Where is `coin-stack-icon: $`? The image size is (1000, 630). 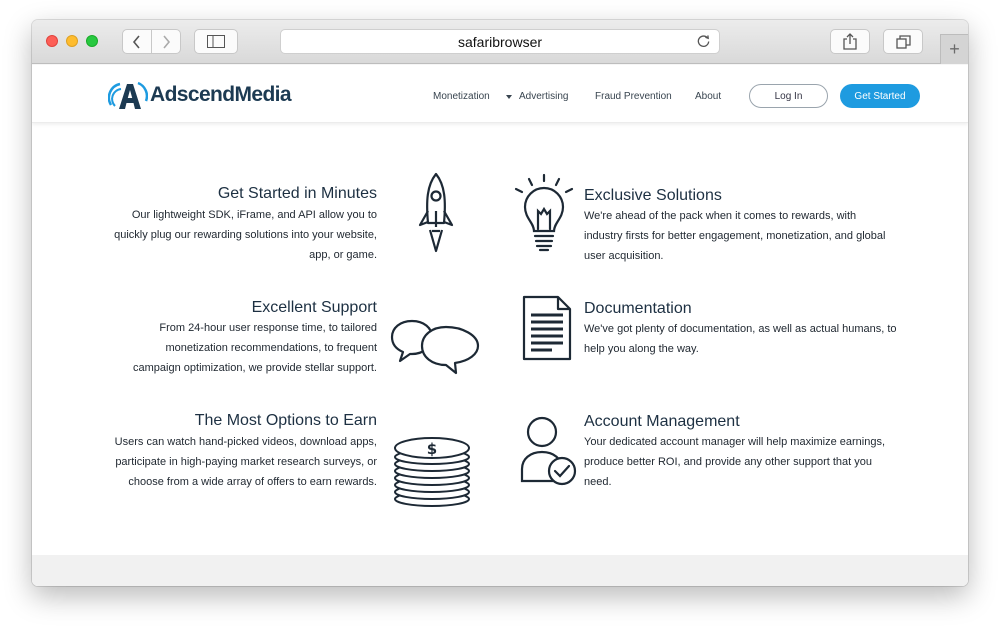 coin-stack-icon: $ is located at coordinates (432, 472).